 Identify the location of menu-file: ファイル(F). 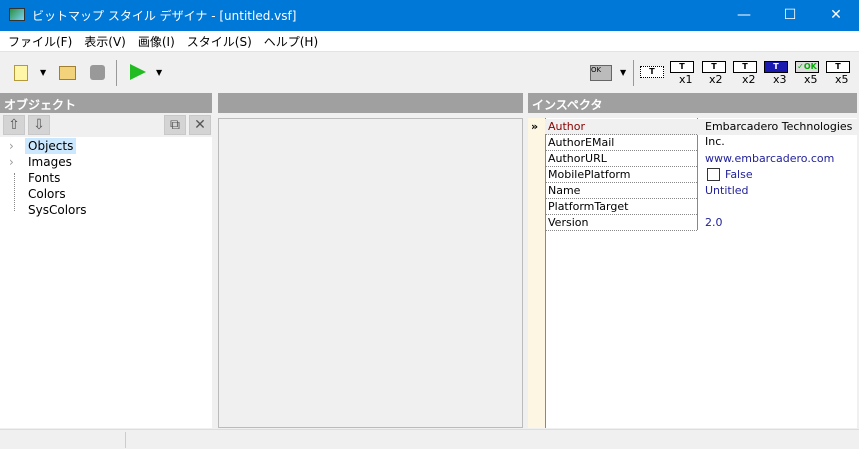
(40, 41).